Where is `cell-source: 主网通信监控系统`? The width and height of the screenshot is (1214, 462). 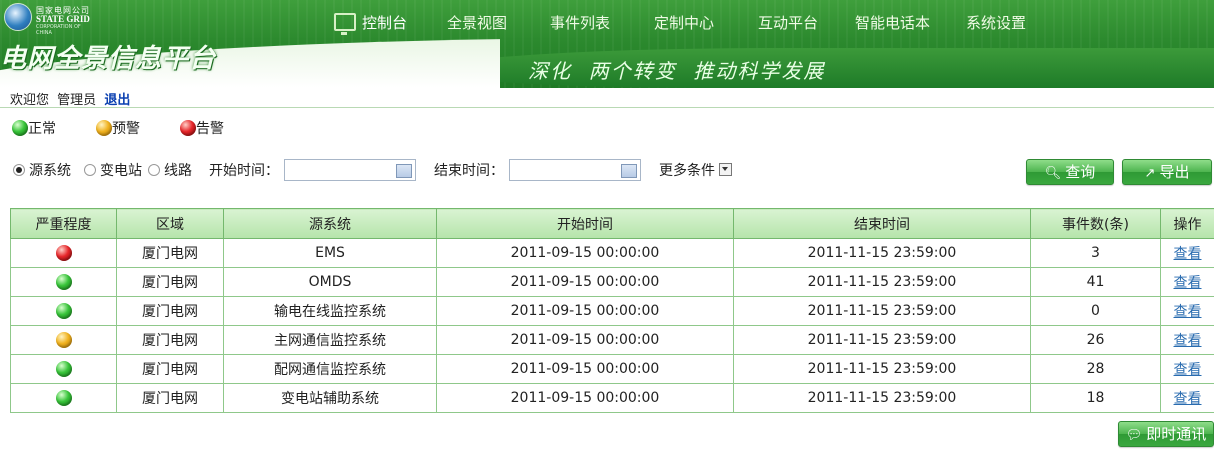 cell-source: 主网通信监控系统 is located at coordinates (330, 340).